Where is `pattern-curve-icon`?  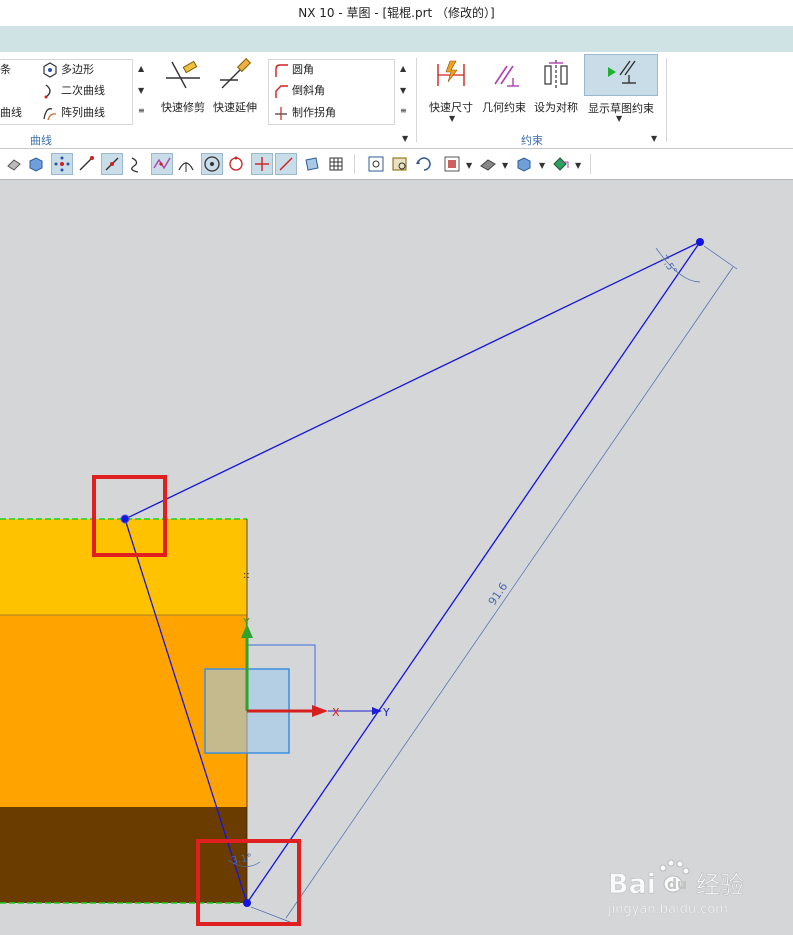 pattern-curve-icon is located at coordinates (50, 114).